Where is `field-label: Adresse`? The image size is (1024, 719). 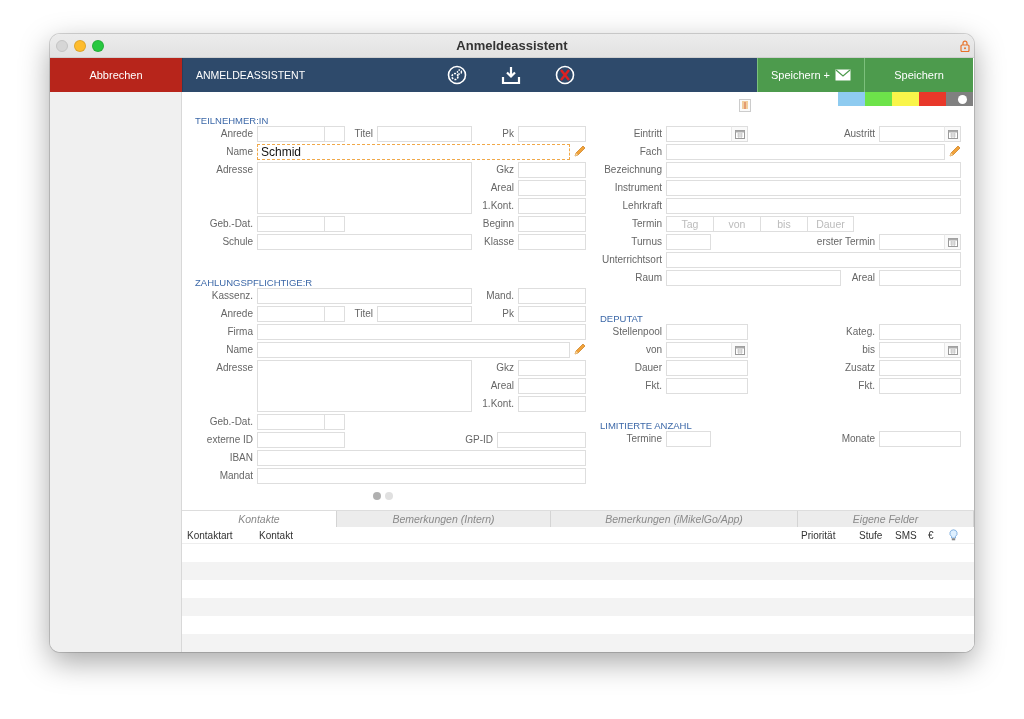
field-label: Adresse is located at coordinates (235, 170).